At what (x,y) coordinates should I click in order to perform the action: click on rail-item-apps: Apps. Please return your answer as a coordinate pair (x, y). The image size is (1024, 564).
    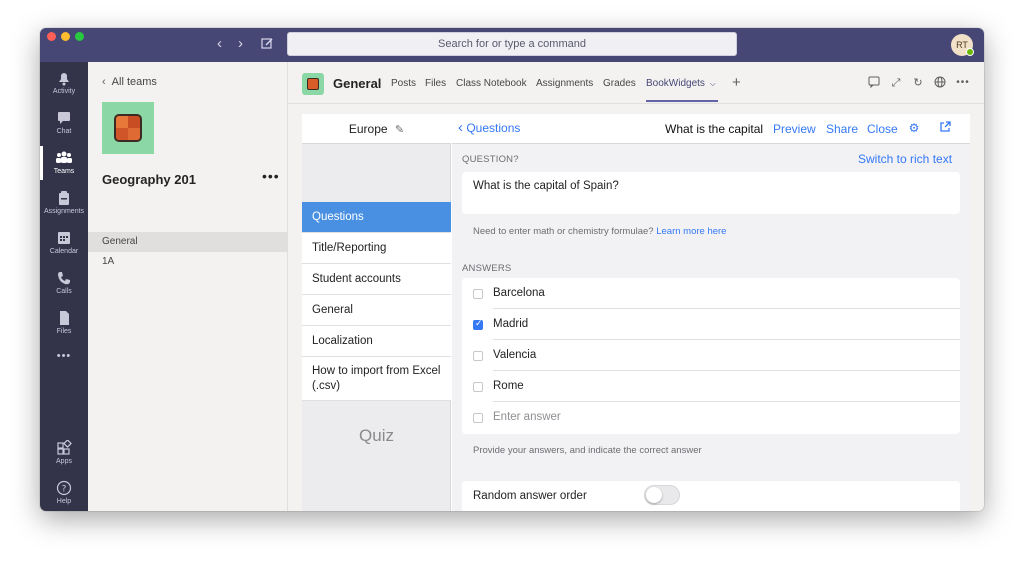
    Looking at the image, I should click on (64, 452).